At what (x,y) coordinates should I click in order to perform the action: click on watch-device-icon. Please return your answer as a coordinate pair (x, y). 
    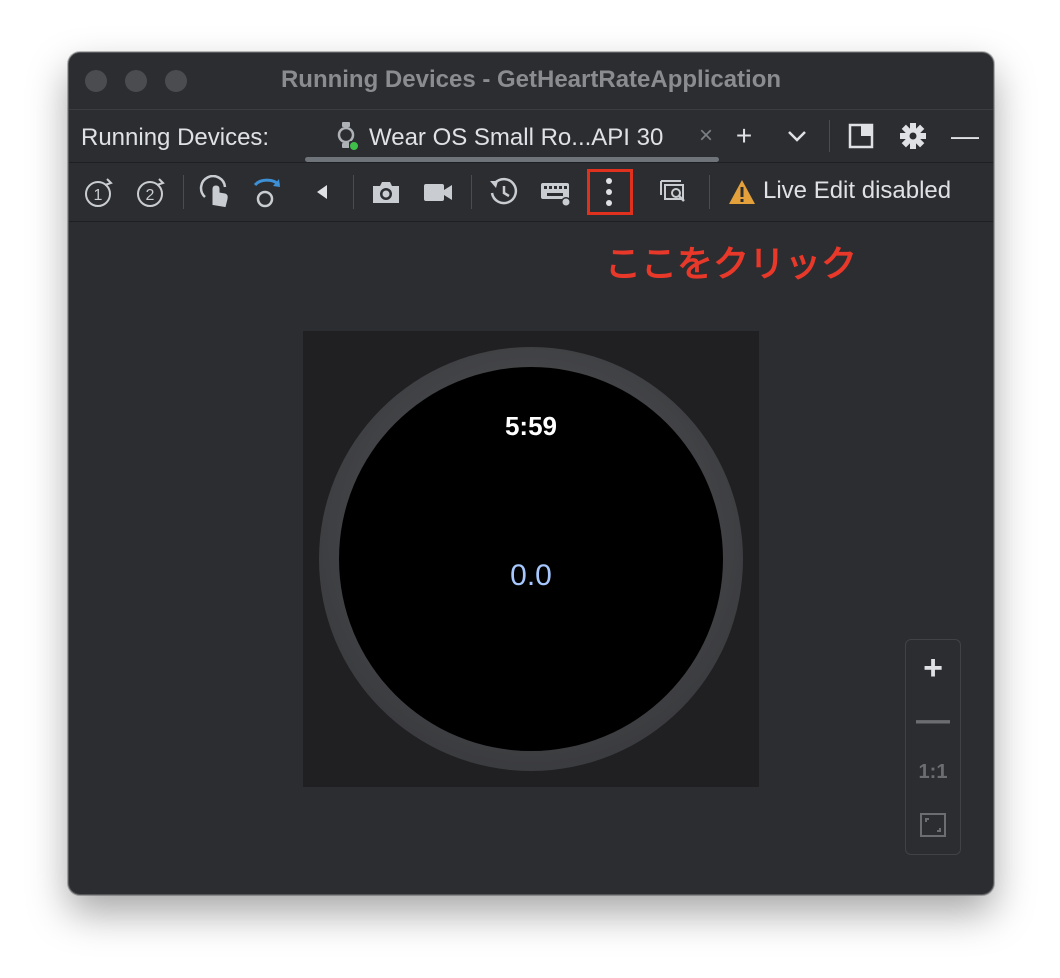
    Looking at the image, I should click on (348, 137).